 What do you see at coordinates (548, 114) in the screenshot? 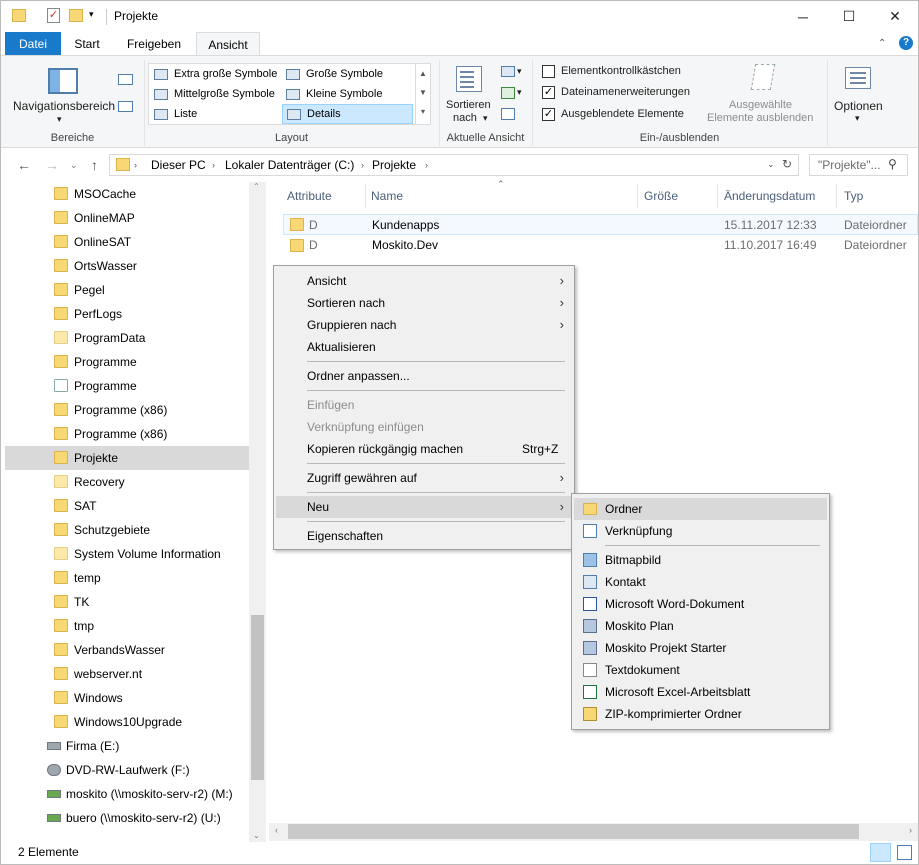
I see `checkbox-ausgeblendete-elemente: ✓` at bounding box center [548, 114].